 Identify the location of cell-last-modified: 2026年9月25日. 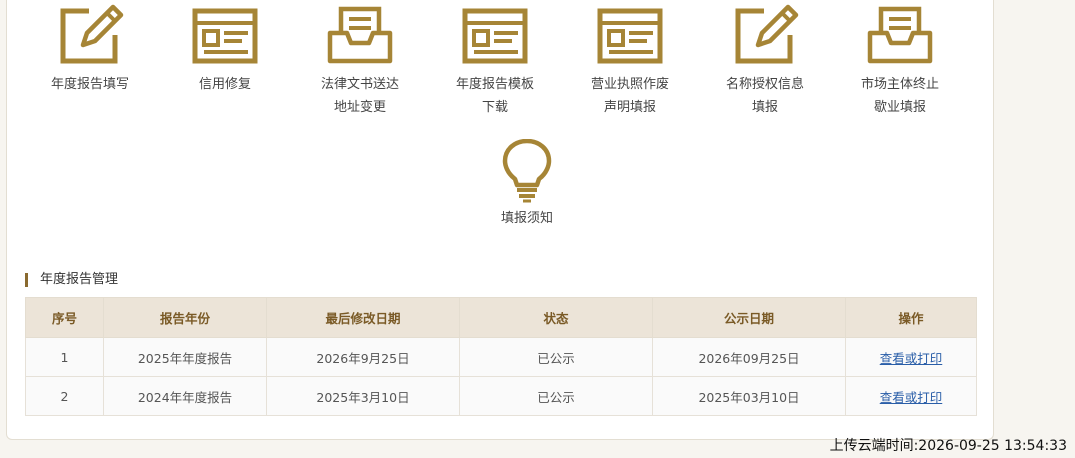
(363, 357).